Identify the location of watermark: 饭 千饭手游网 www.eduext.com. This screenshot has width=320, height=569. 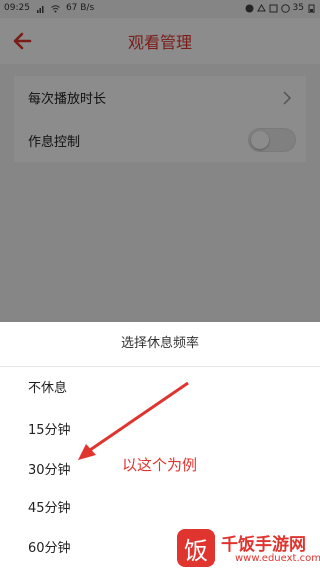
(247, 548).